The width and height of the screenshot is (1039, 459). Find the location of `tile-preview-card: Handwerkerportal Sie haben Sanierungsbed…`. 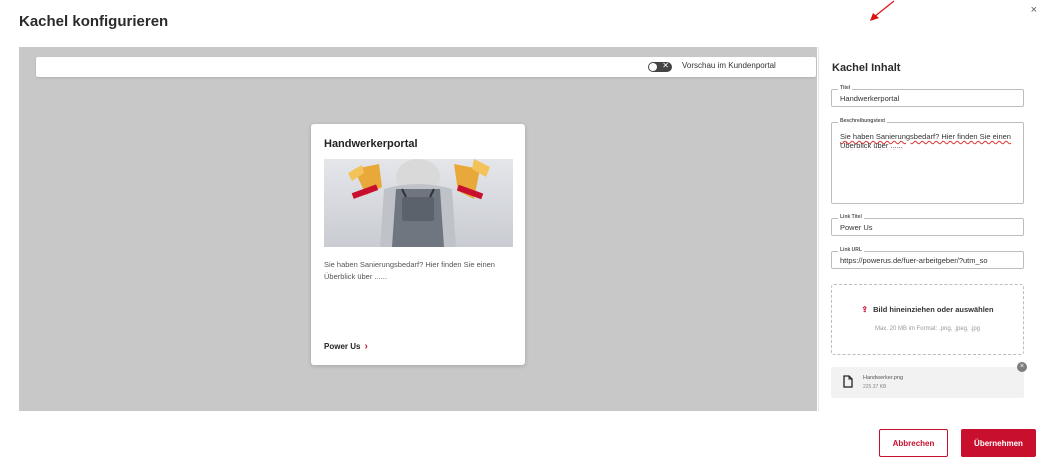

tile-preview-card: Handwerkerportal Sie haben Sanierungsbed… is located at coordinates (418, 244).